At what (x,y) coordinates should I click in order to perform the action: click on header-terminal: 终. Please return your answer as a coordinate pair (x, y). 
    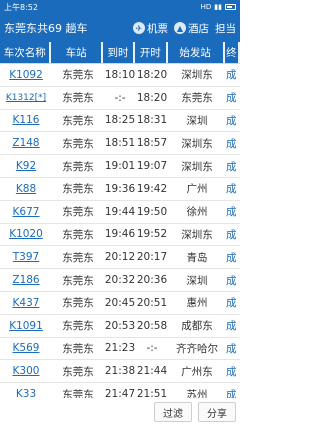
    Looking at the image, I should click on (231, 52).